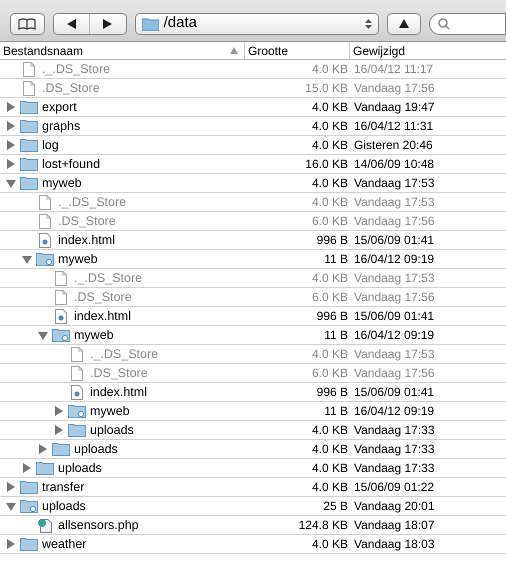  I want to click on modified-date: 15/06/09 01:22, so click(393, 487).